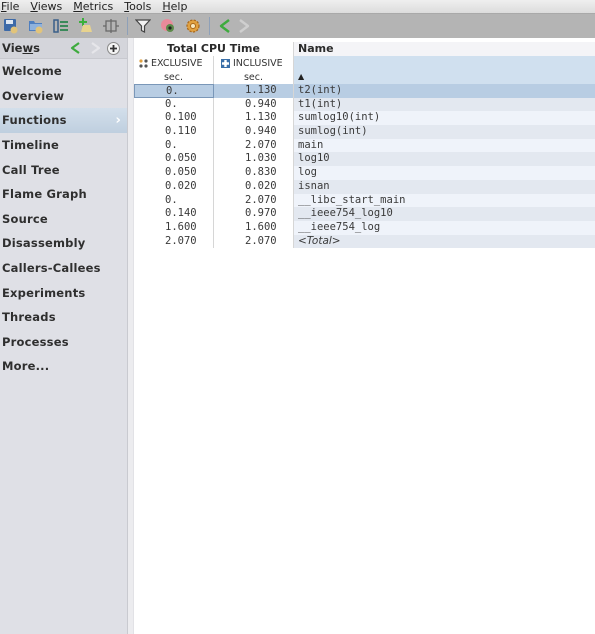 The height and width of the screenshot is (634, 595). I want to click on inclusive-cell: 1.600, so click(254, 227).